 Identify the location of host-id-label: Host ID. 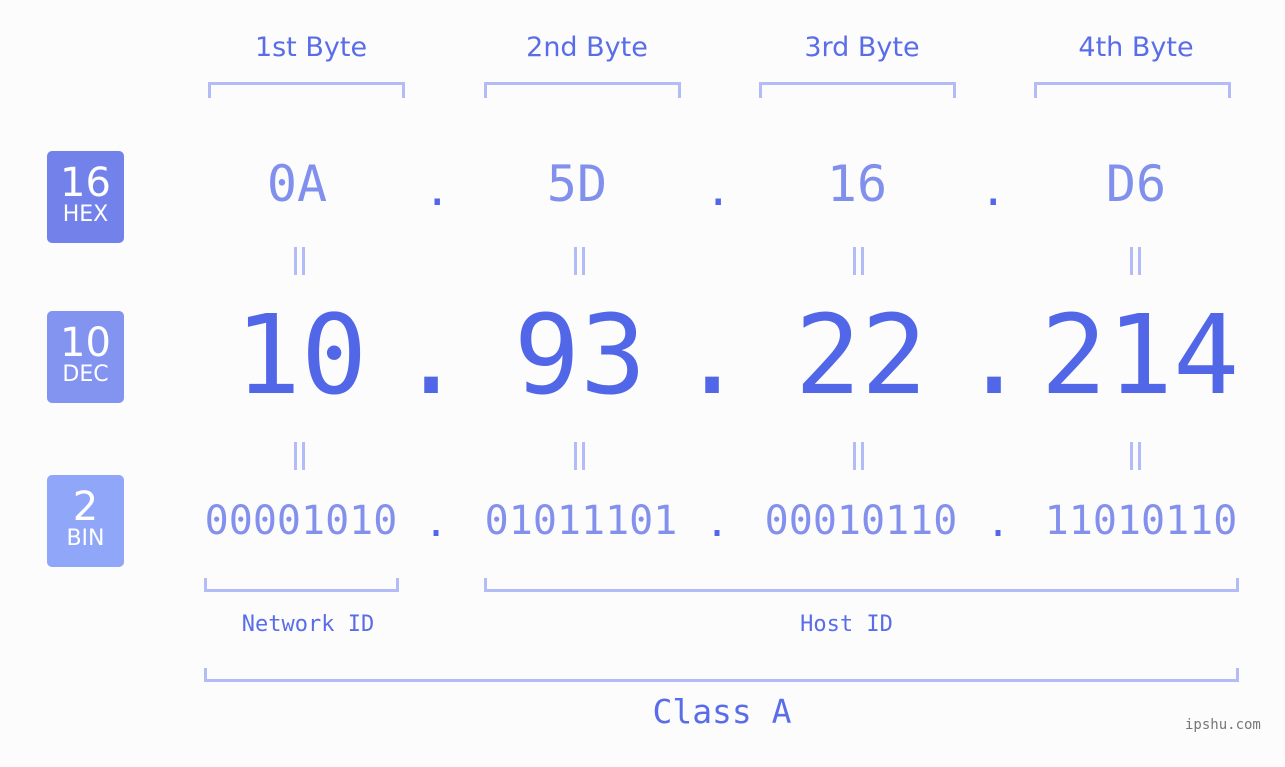
(846, 624).